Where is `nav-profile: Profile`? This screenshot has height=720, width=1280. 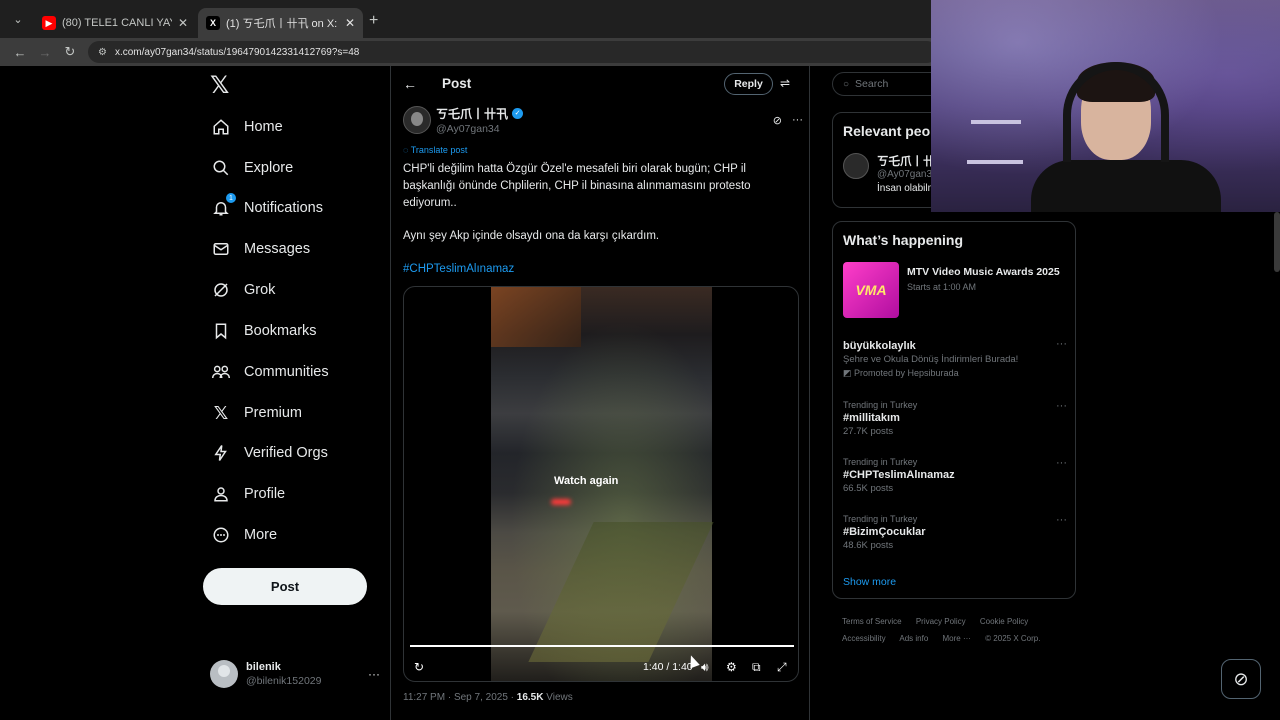 nav-profile: Profile is located at coordinates (297, 494).